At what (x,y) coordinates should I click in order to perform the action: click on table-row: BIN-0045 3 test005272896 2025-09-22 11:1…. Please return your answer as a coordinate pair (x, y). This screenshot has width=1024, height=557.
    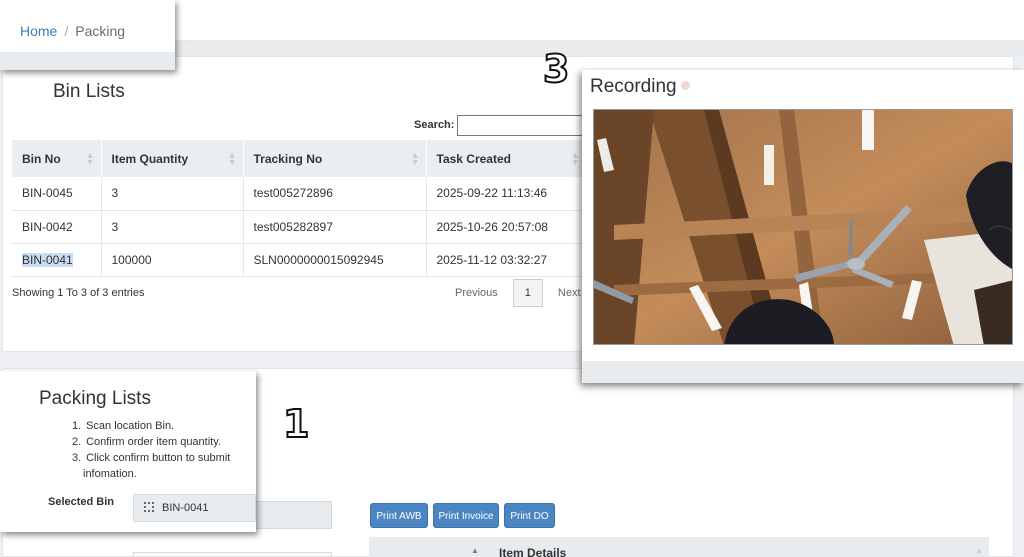
    Looking at the image, I should click on (299, 194).